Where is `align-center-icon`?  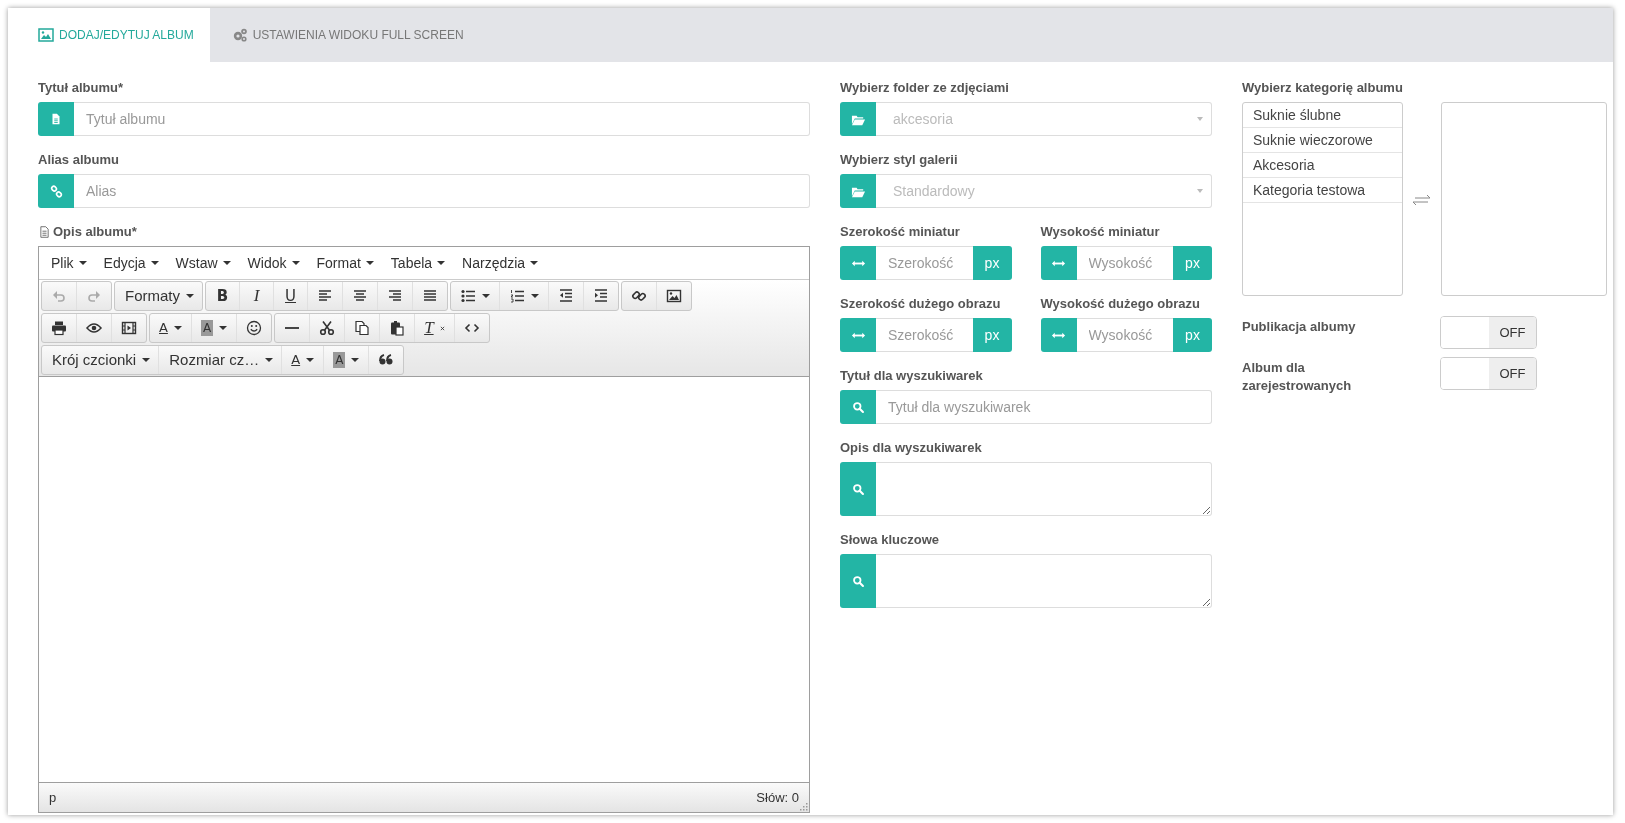
align-center-icon is located at coordinates (360, 296).